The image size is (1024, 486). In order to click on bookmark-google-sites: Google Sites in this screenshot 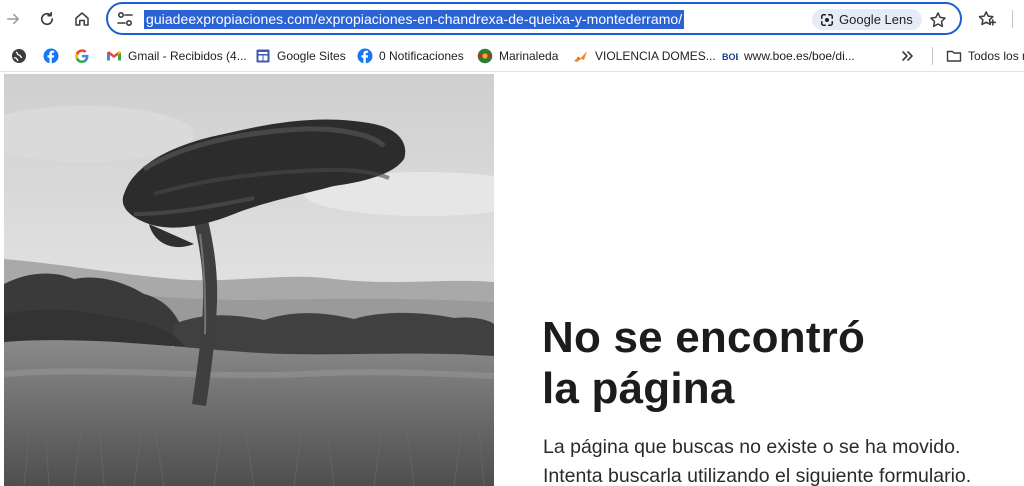, I will do `click(300, 56)`.